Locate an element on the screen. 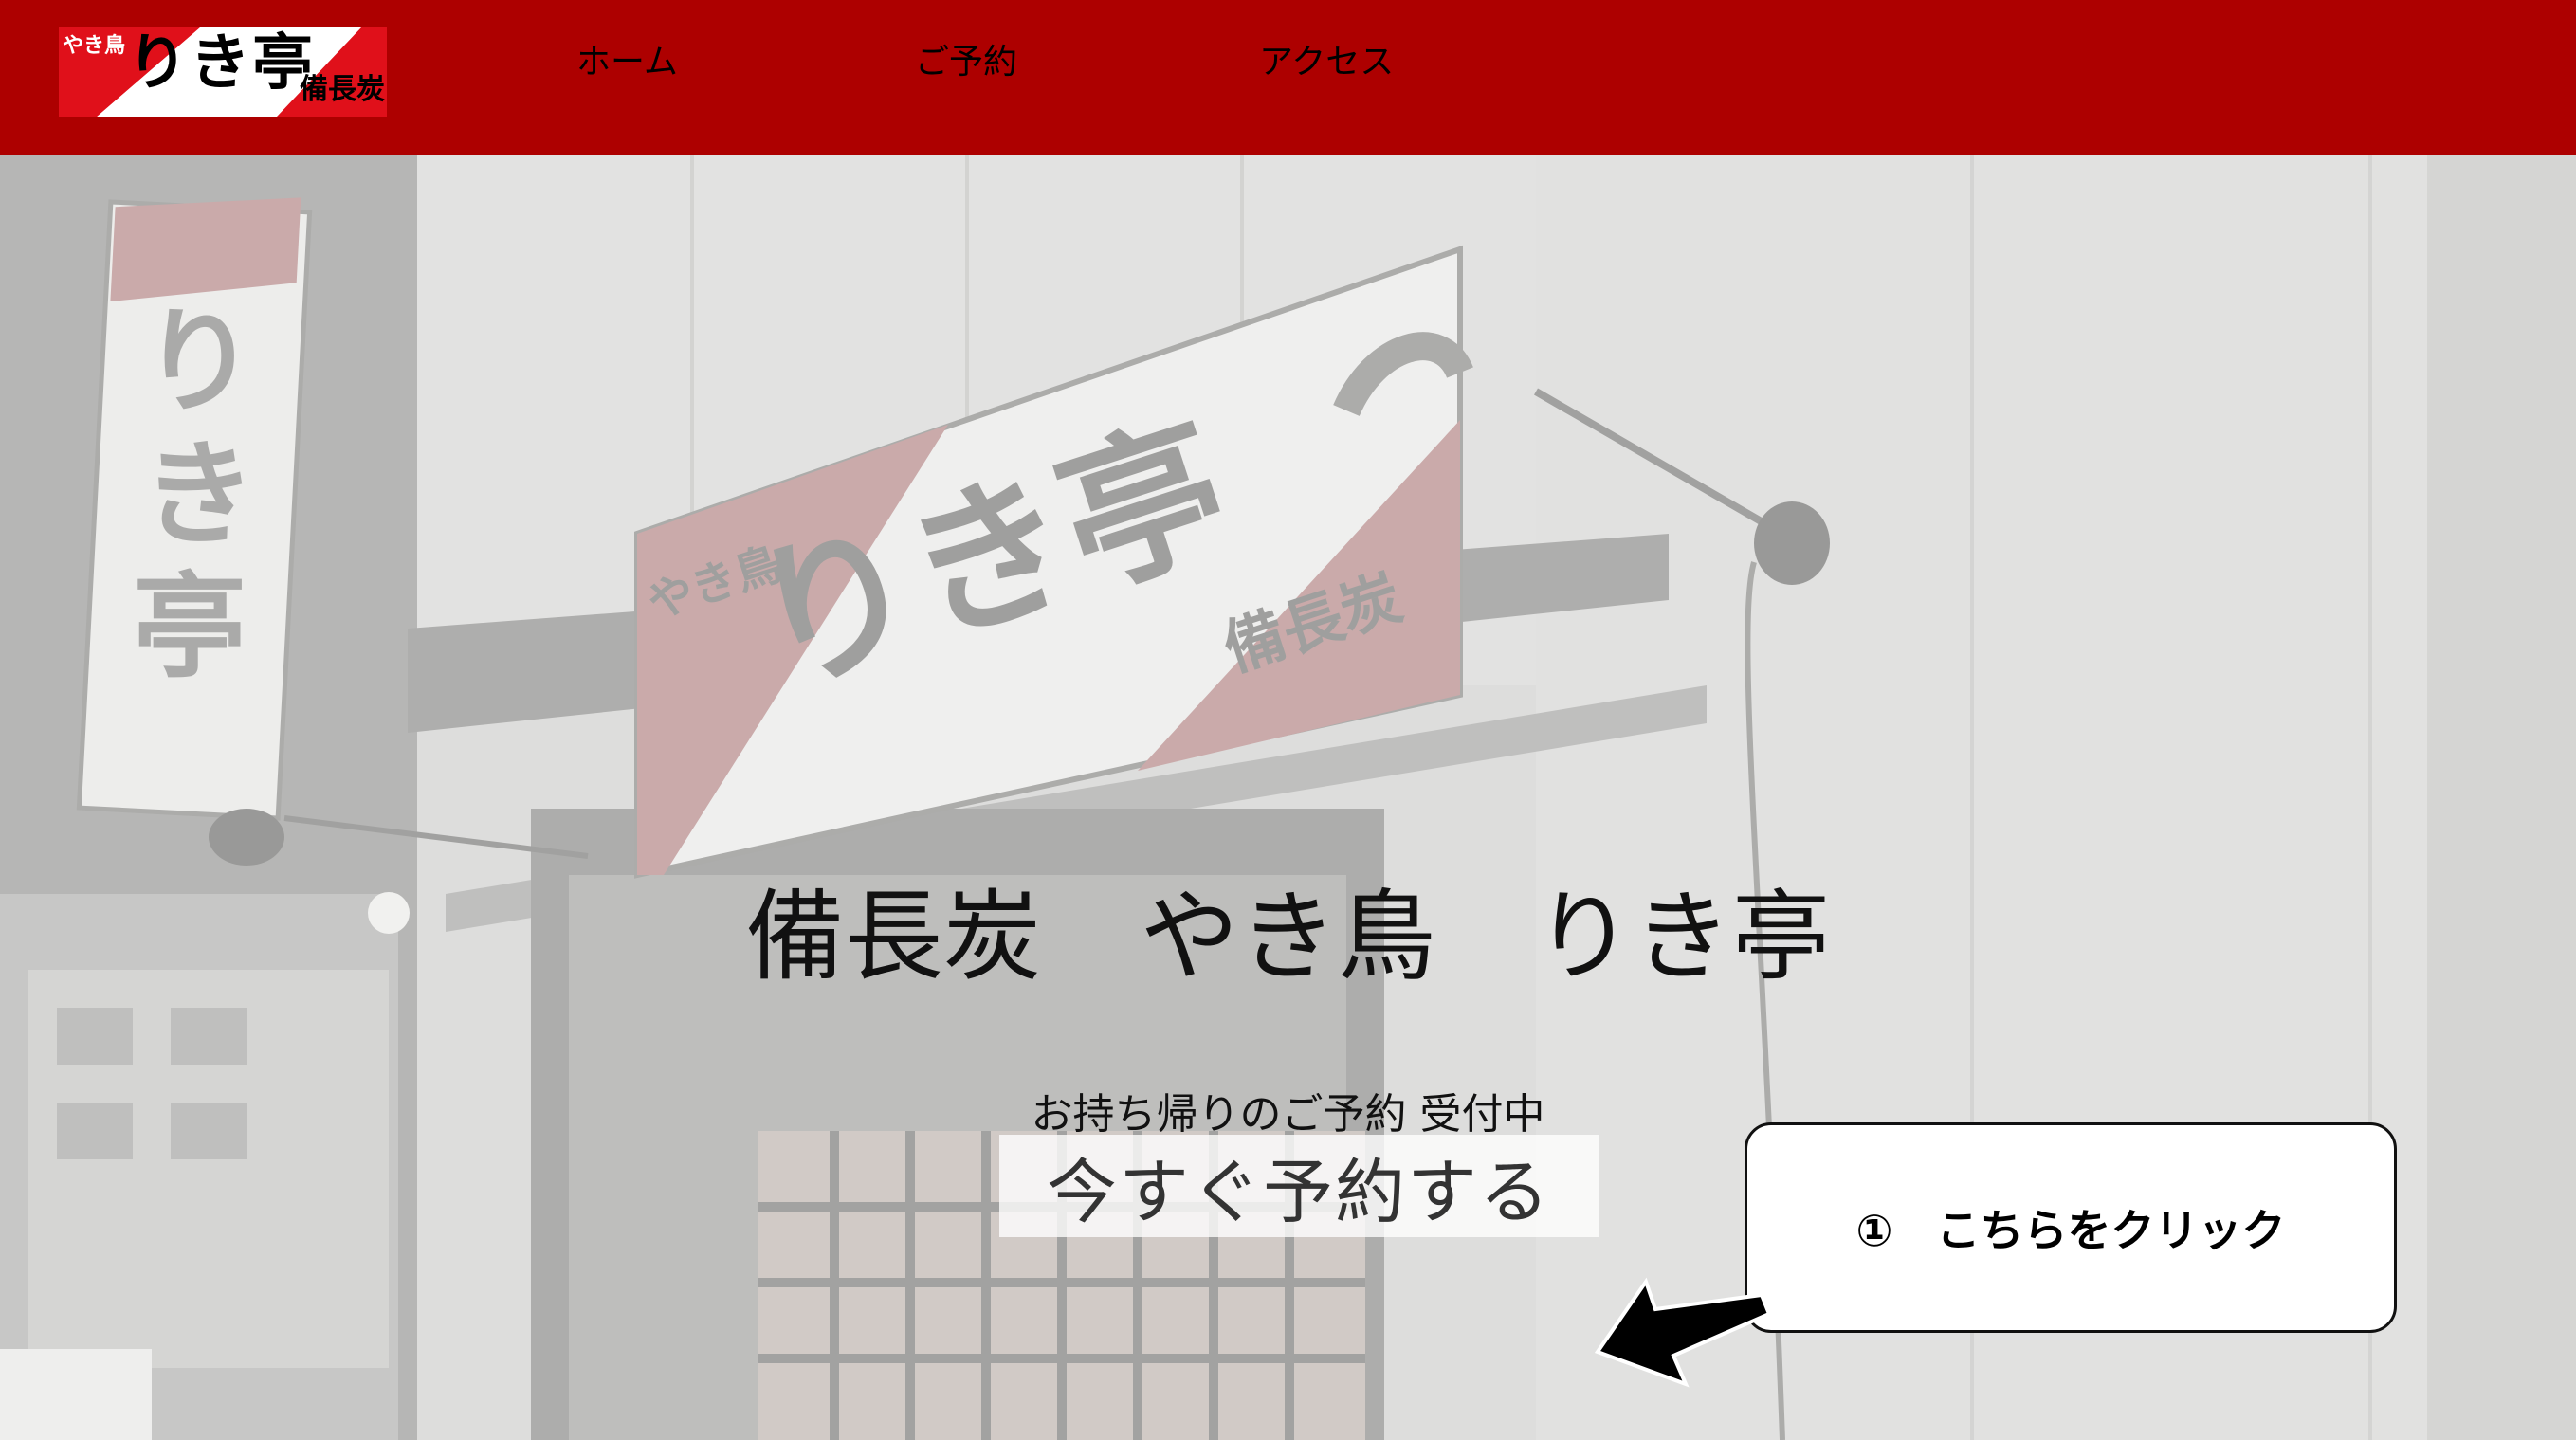  reserve-now-button: 今すぐ予約する is located at coordinates (1299, 1186).